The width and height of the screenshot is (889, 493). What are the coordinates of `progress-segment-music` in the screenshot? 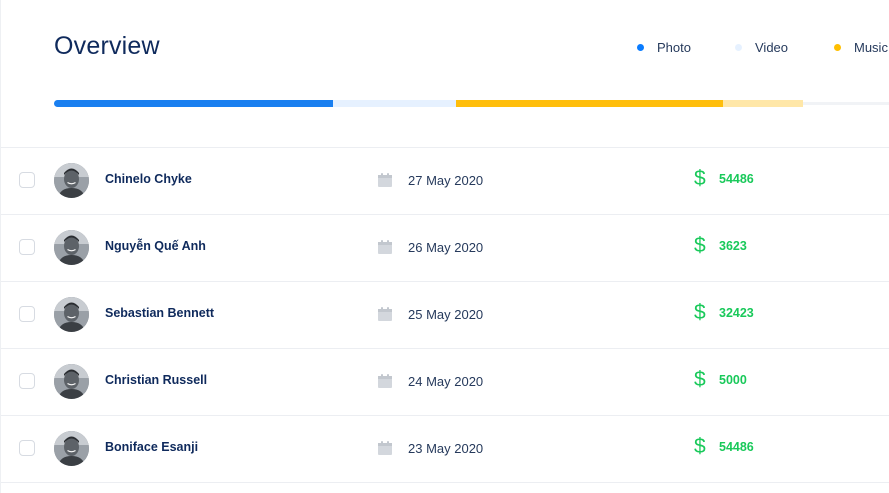 It's located at (589, 103).